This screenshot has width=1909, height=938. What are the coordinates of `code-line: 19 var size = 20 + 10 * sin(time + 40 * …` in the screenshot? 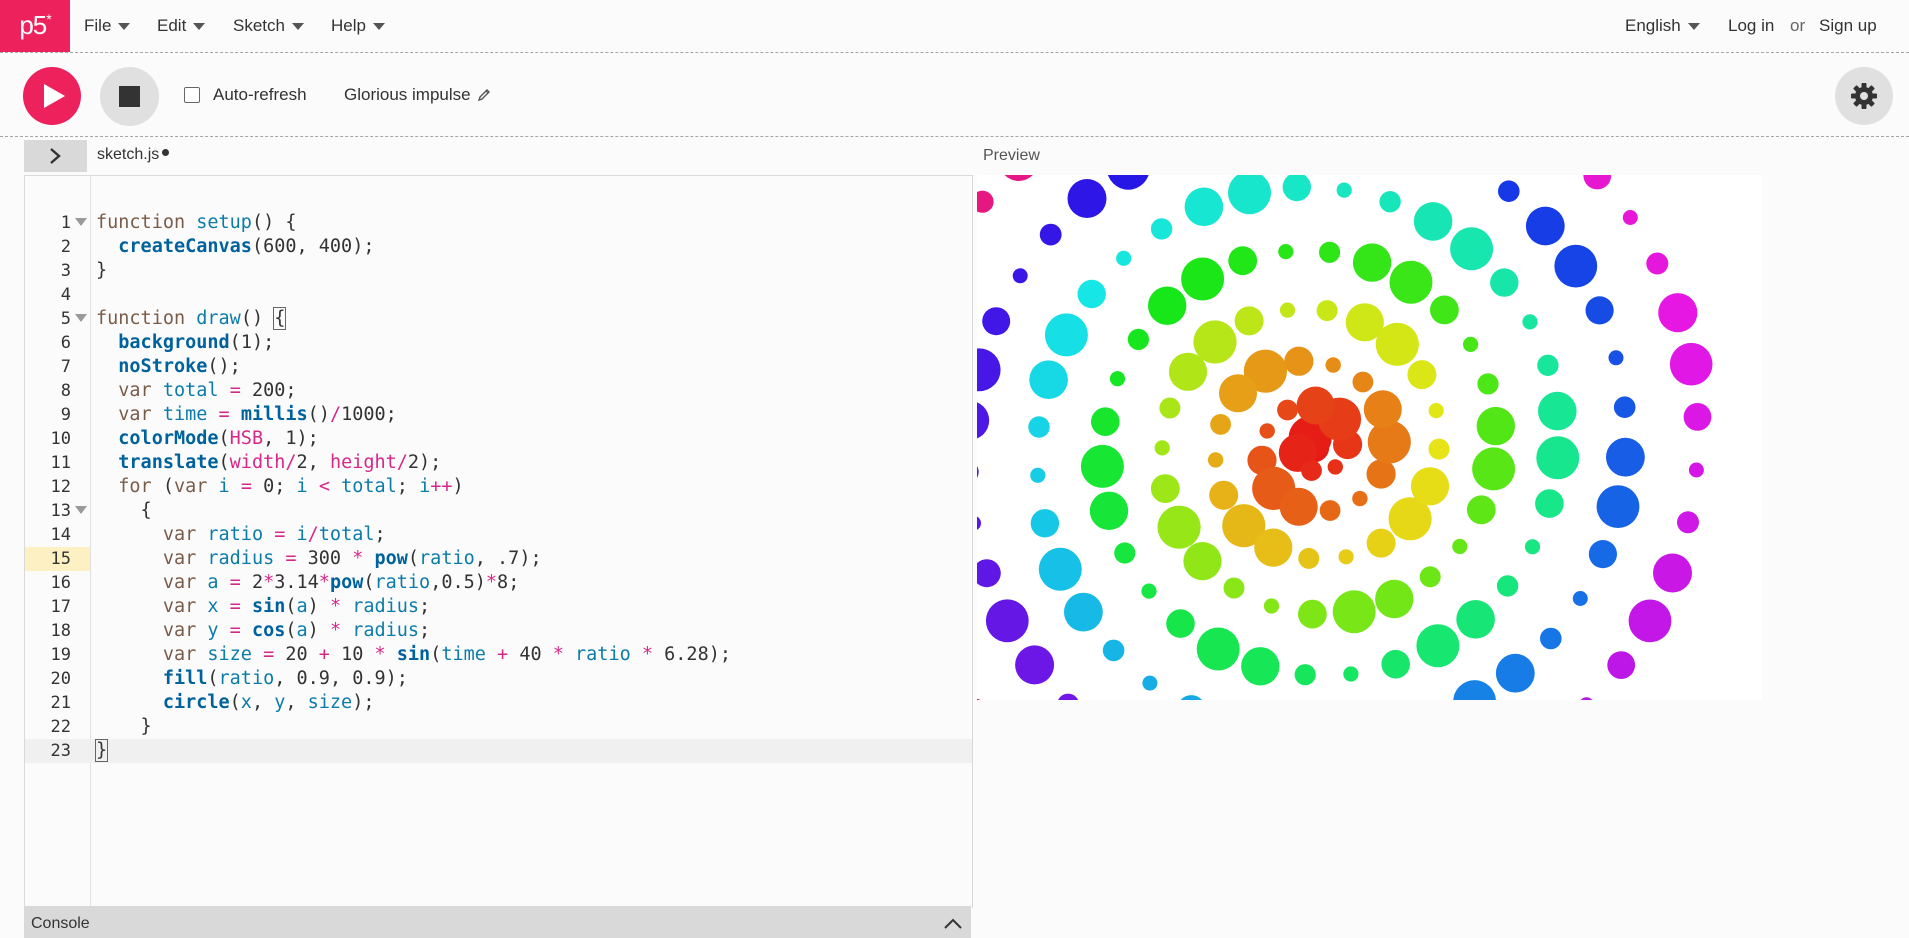 It's located at (498, 655).